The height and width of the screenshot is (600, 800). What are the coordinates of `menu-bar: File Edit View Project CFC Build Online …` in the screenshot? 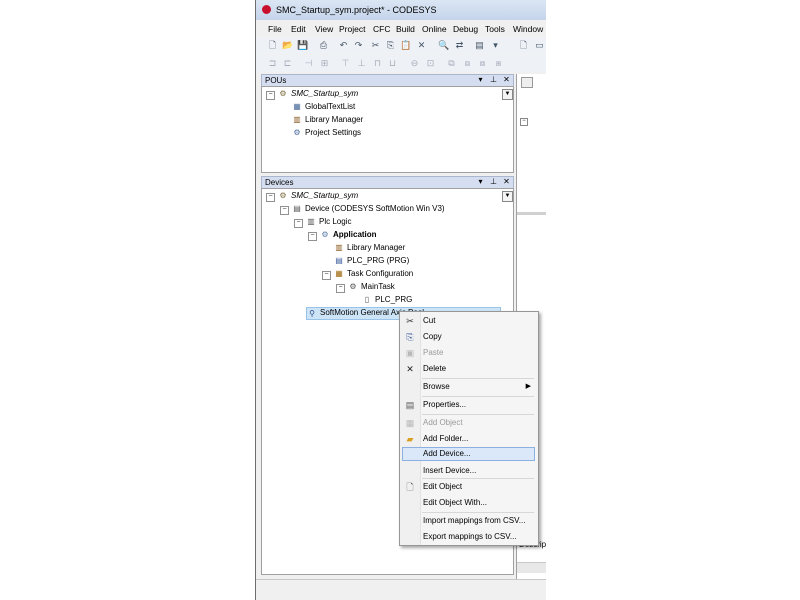 It's located at (401, 28).